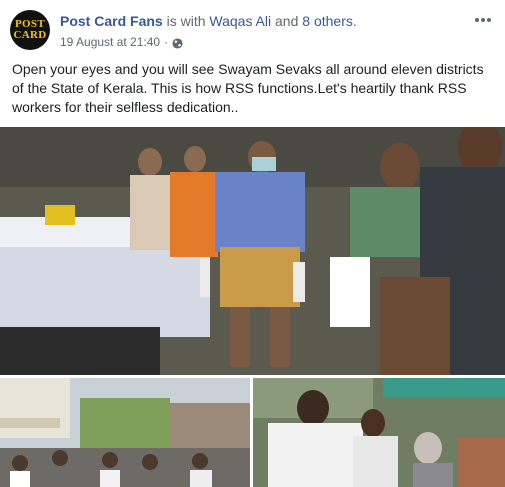 This screenshot has height=487, width=505. What do you see at coordinates (240, 21) in the screenshot?
I see `tagged-person-link: Waqas Ali` at bounding box center [240, 21].